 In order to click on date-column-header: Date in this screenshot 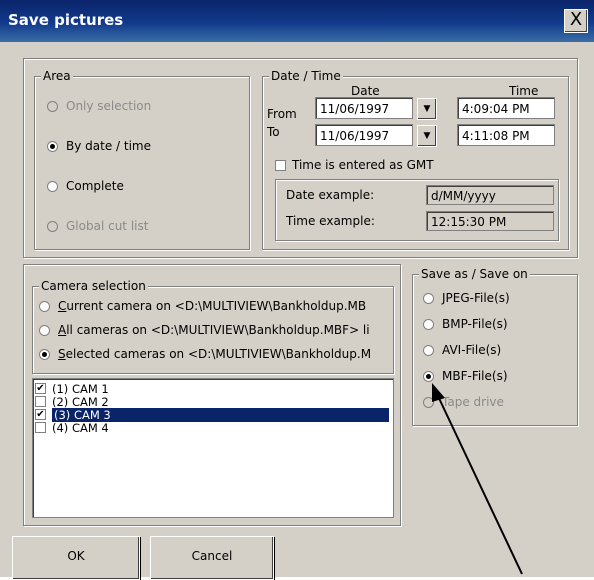, I will do `click(365, 91)`.